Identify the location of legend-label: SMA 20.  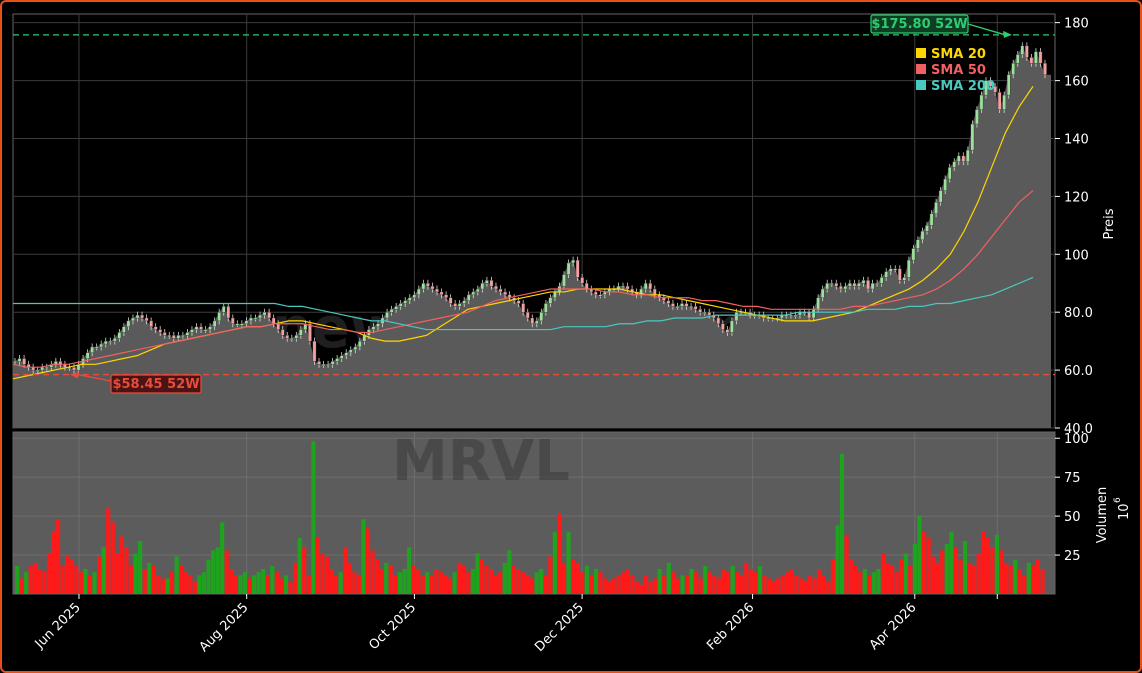
(958, 54).